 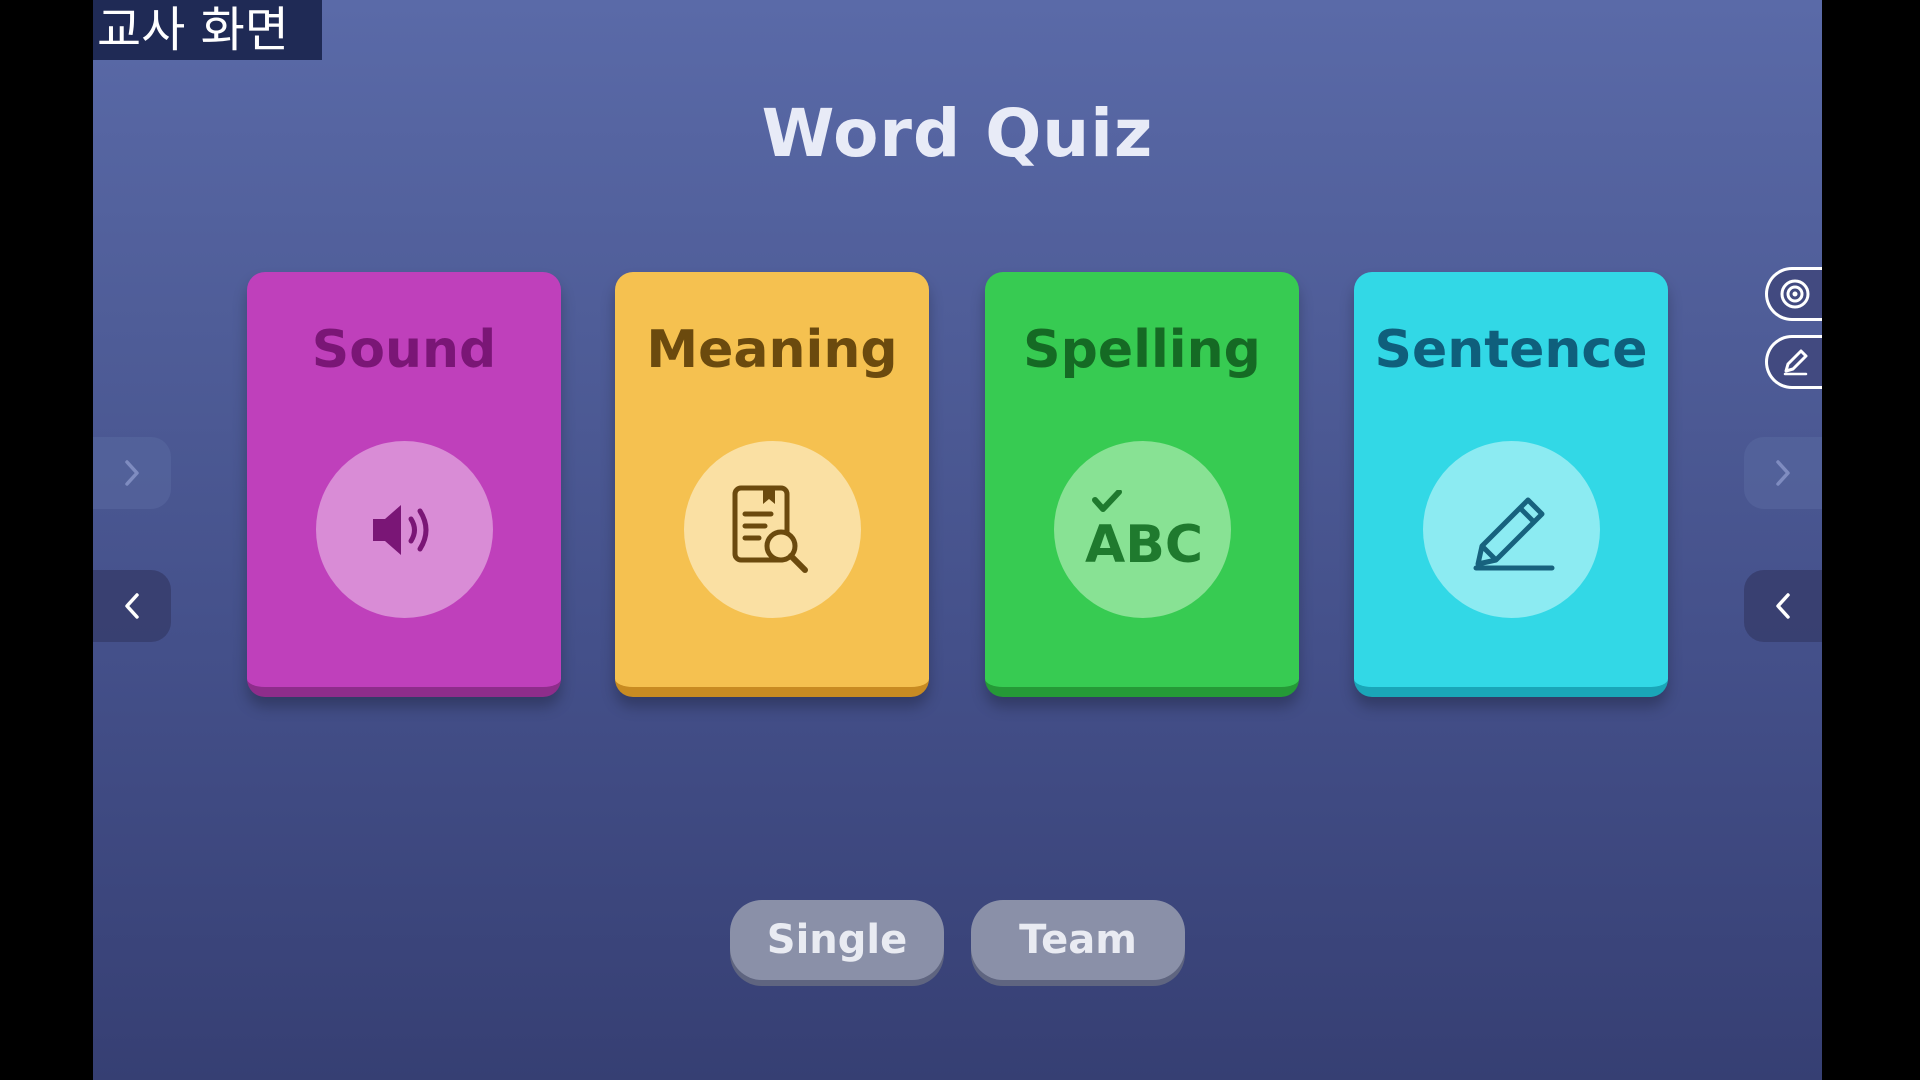 I want to click on prev-page-button-left, so click(x=132, y=606).